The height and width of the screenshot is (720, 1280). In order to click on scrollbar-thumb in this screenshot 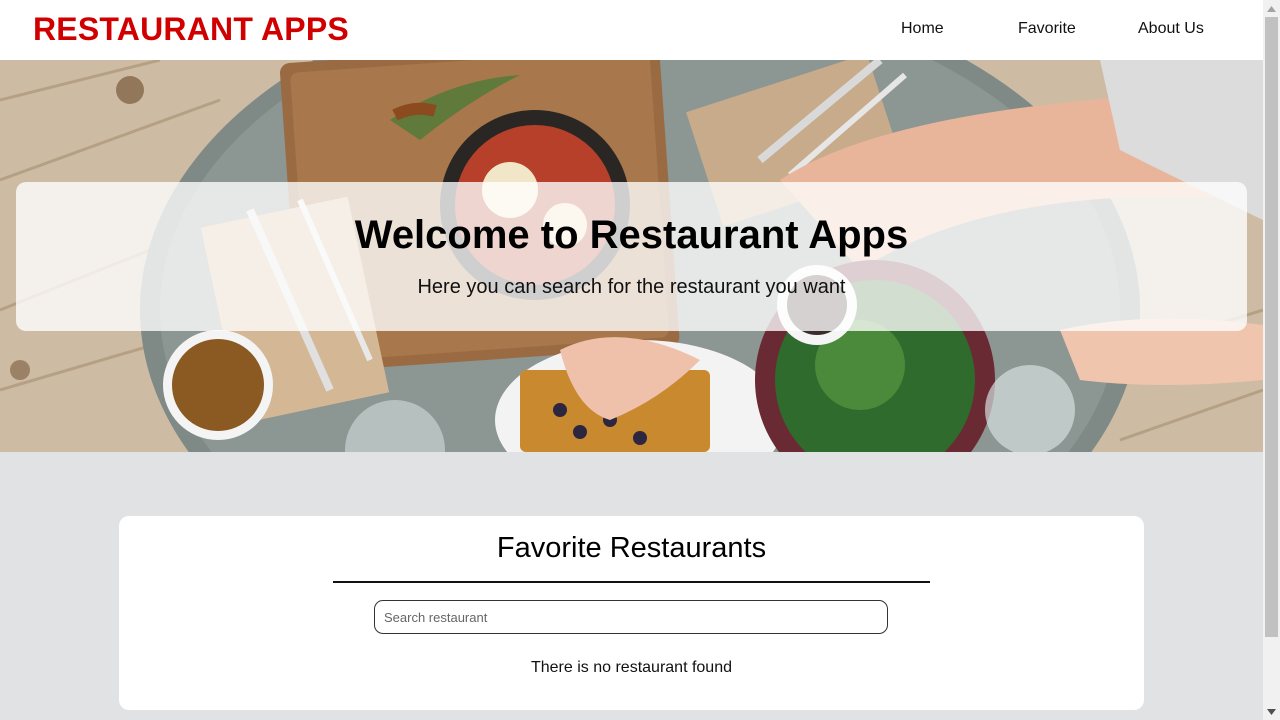, I will do `click(1271, 327)`.